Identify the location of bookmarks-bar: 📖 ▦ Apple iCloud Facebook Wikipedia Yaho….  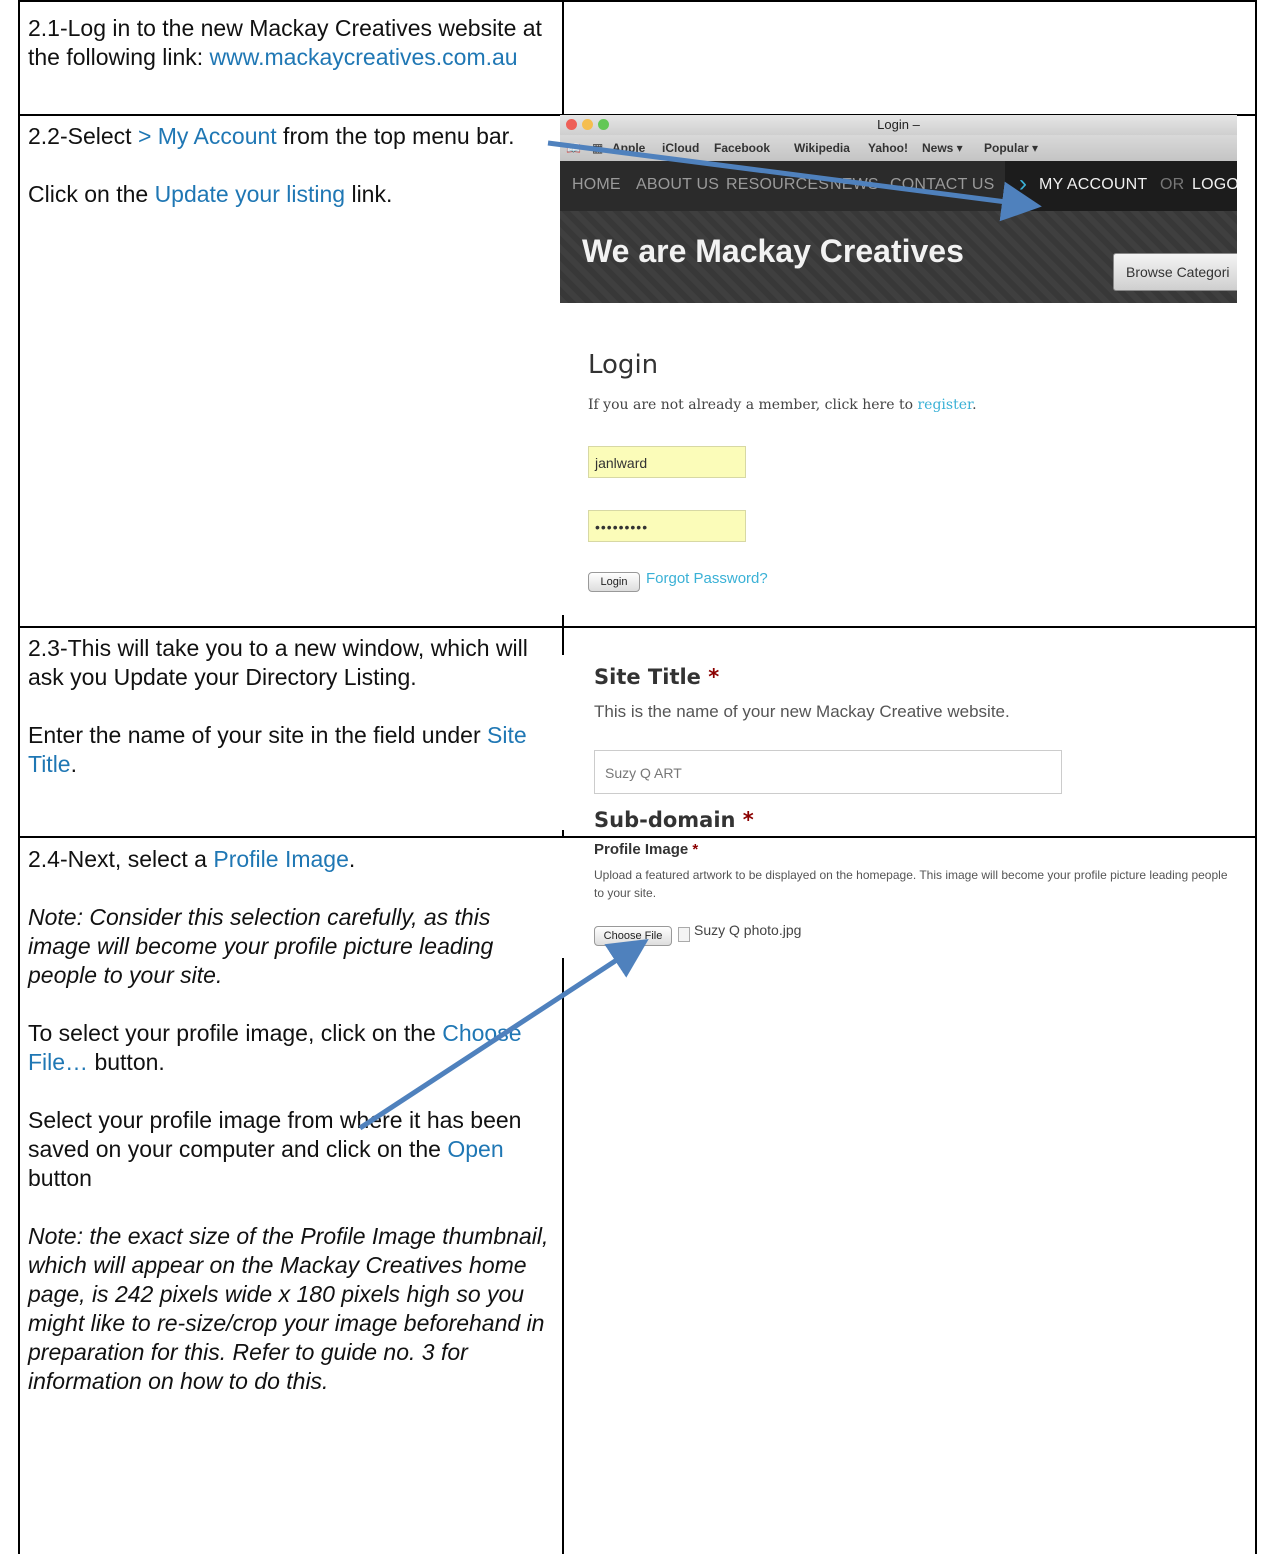
(898, 148).